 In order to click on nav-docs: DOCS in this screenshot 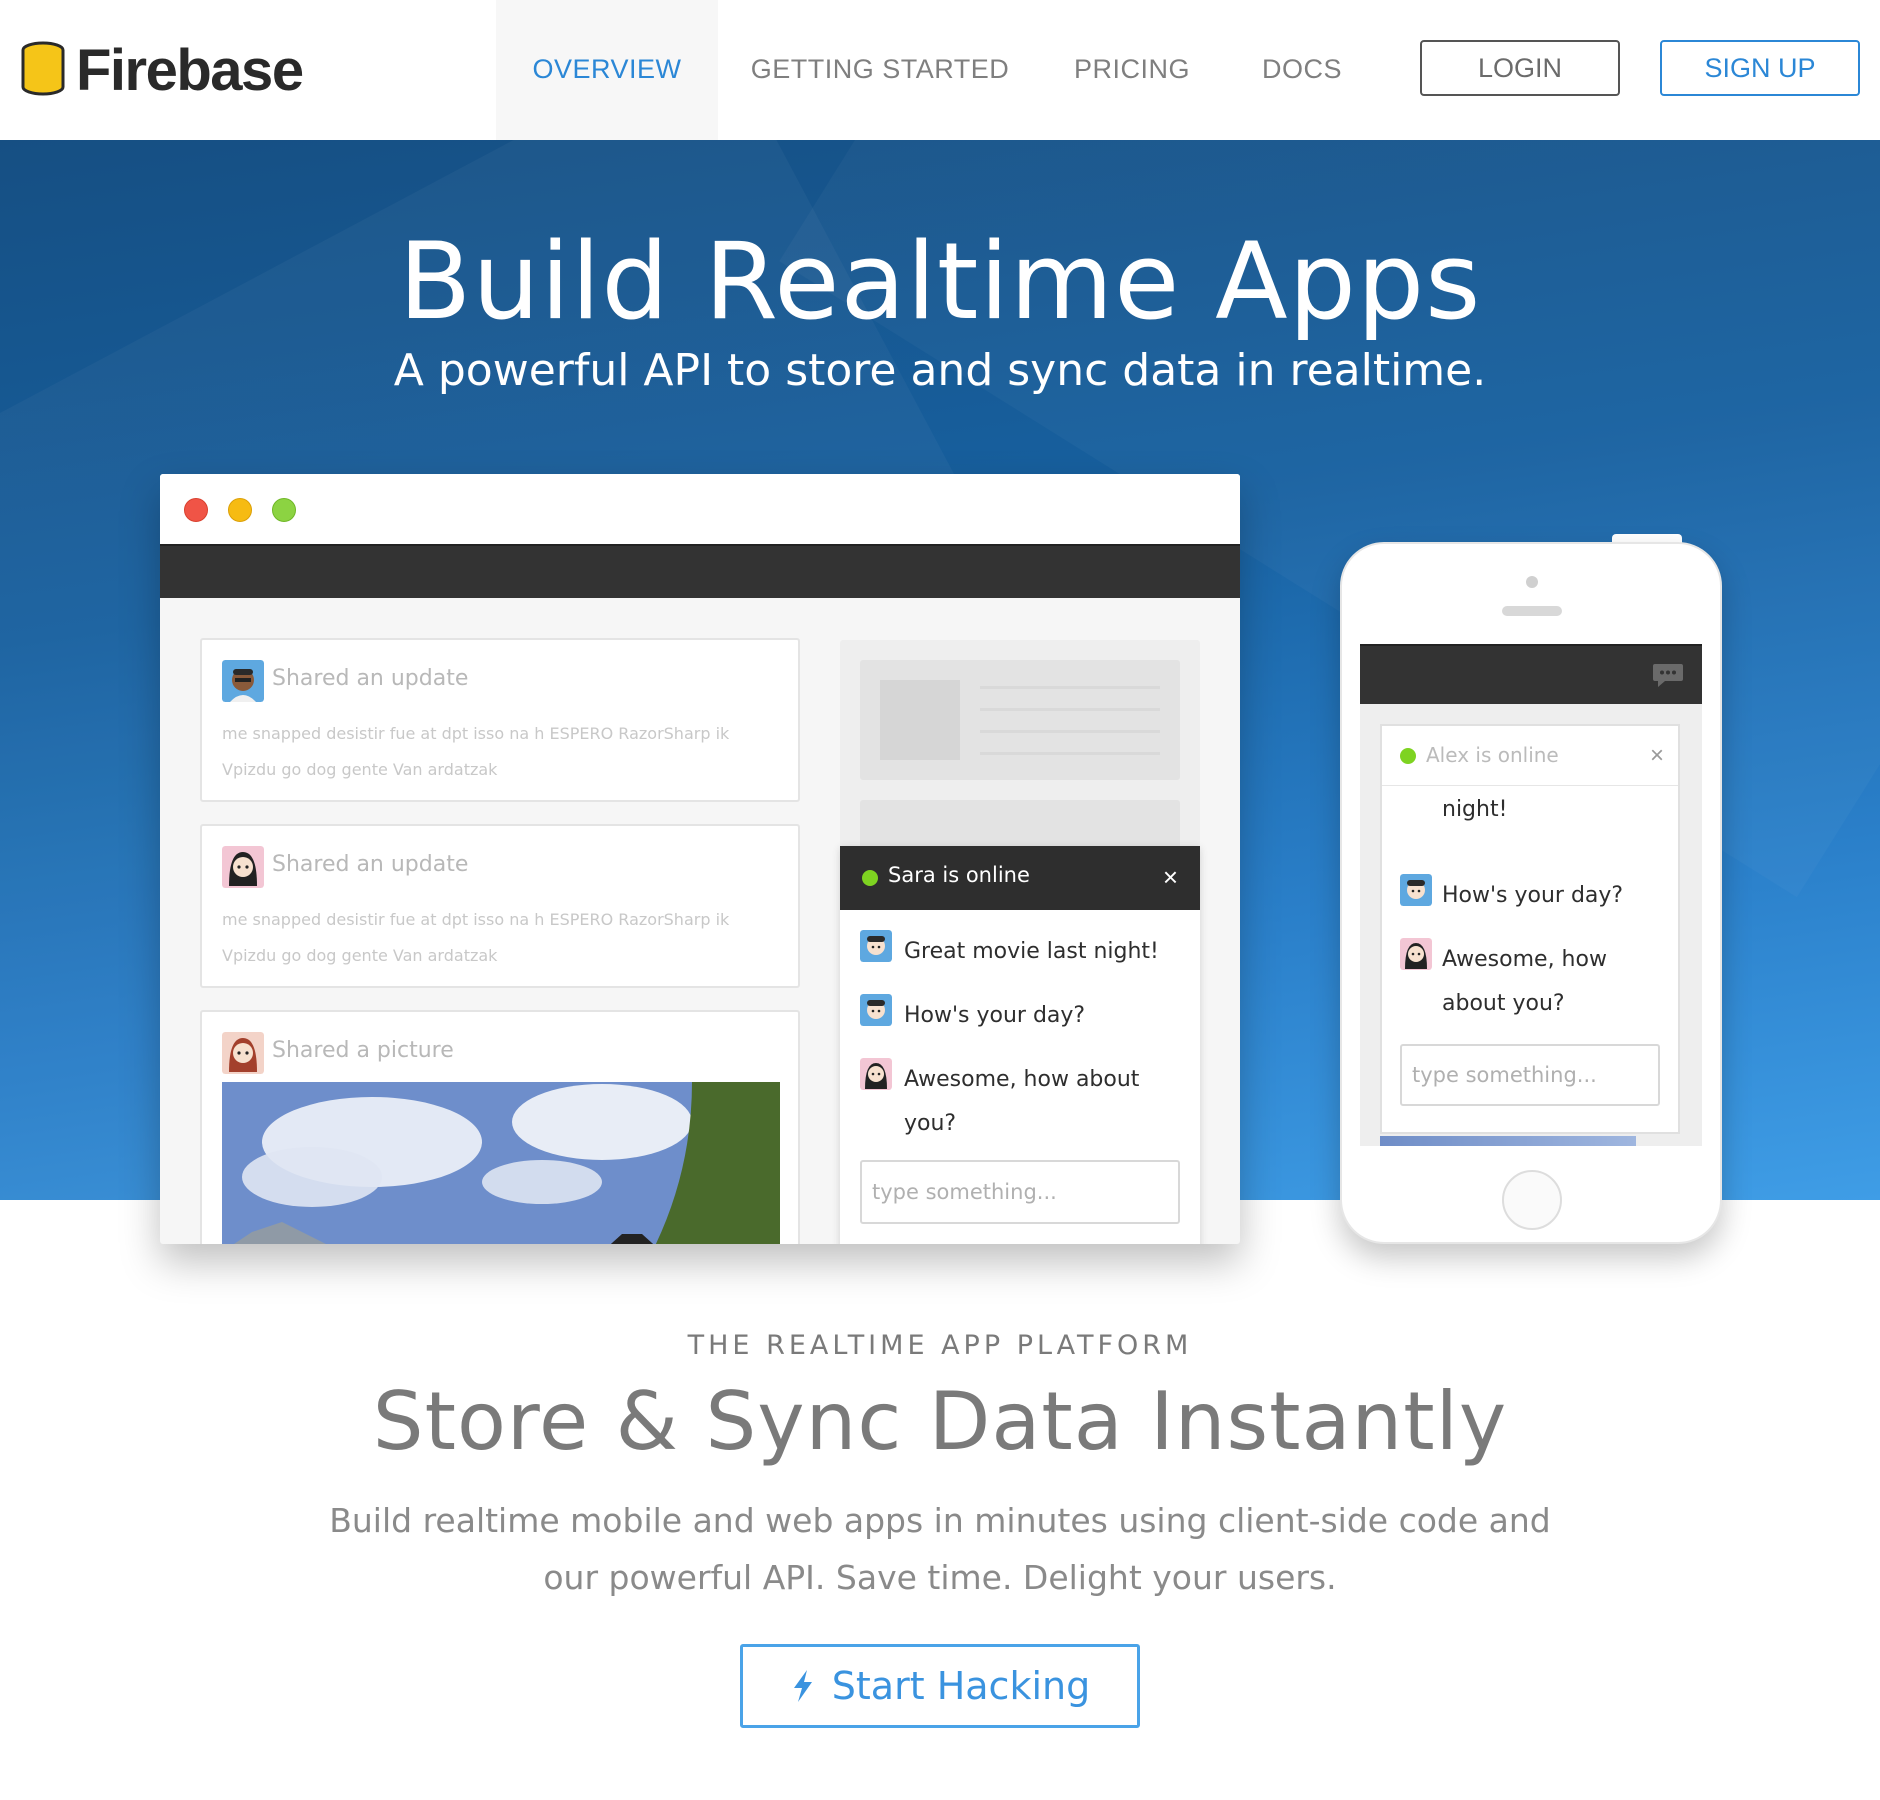, I will do `click(1302, 70)`.